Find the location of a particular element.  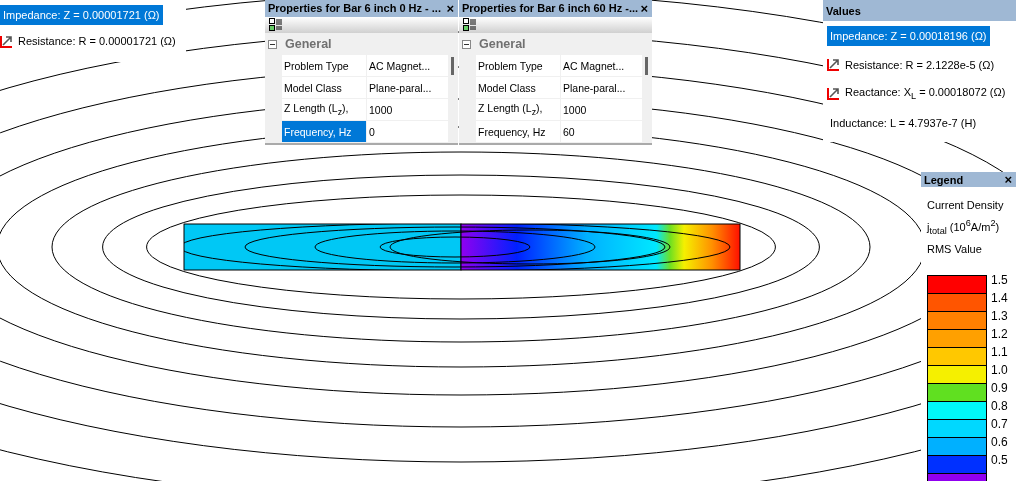

value-row: Inductance: L = 4.7937e-7 (H) is located at coordinates (903, 122).